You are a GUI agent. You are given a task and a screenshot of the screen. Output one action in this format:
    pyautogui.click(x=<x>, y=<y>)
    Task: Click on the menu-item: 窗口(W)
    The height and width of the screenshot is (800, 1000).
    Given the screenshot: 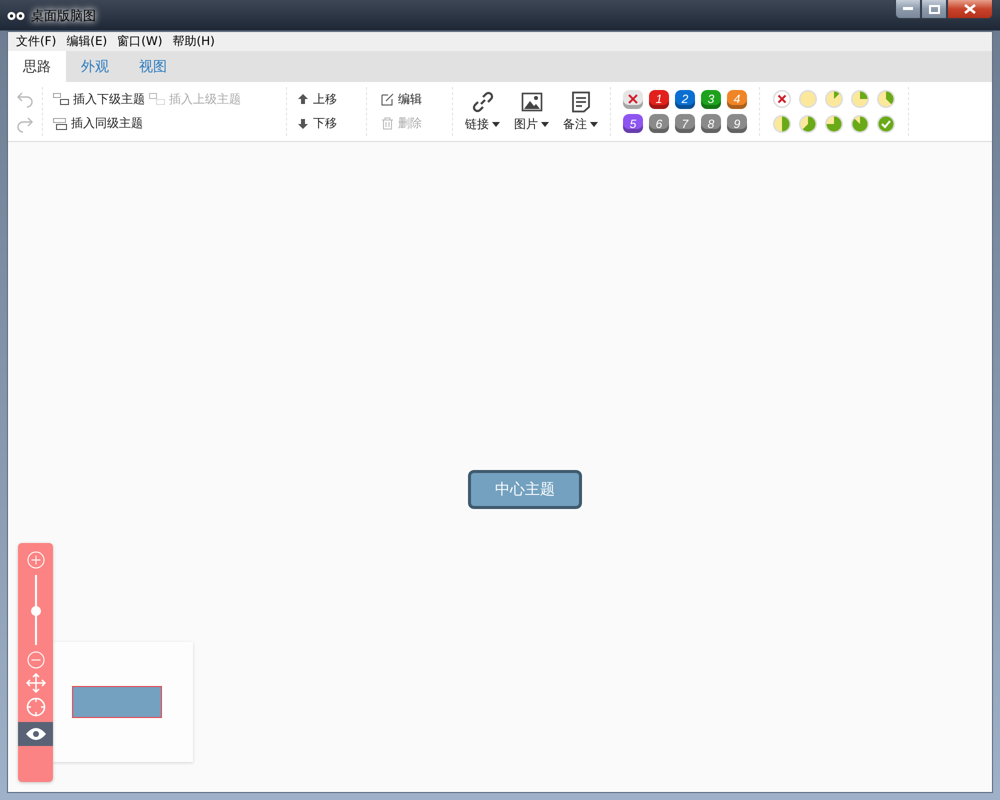 What is the action you would take?
    pyautogui.click(x=139, y=41)
    